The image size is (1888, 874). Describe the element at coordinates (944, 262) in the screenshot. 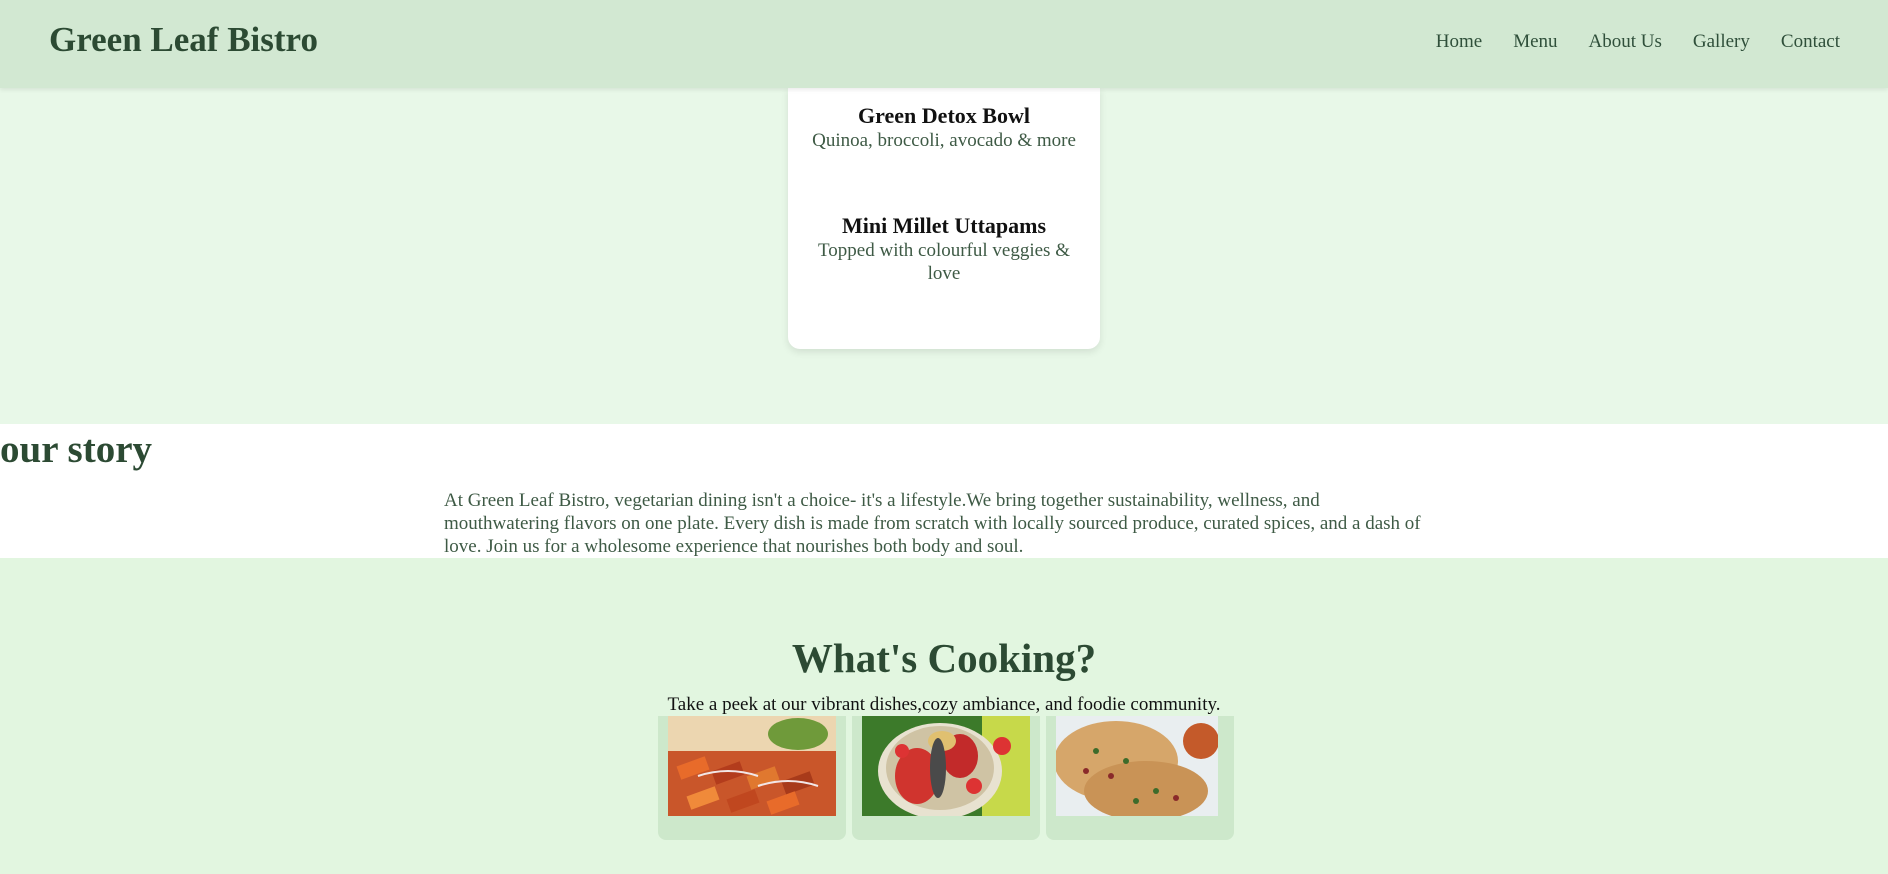

I see `dish-description: Topped with colourful veggies & love` at that location.